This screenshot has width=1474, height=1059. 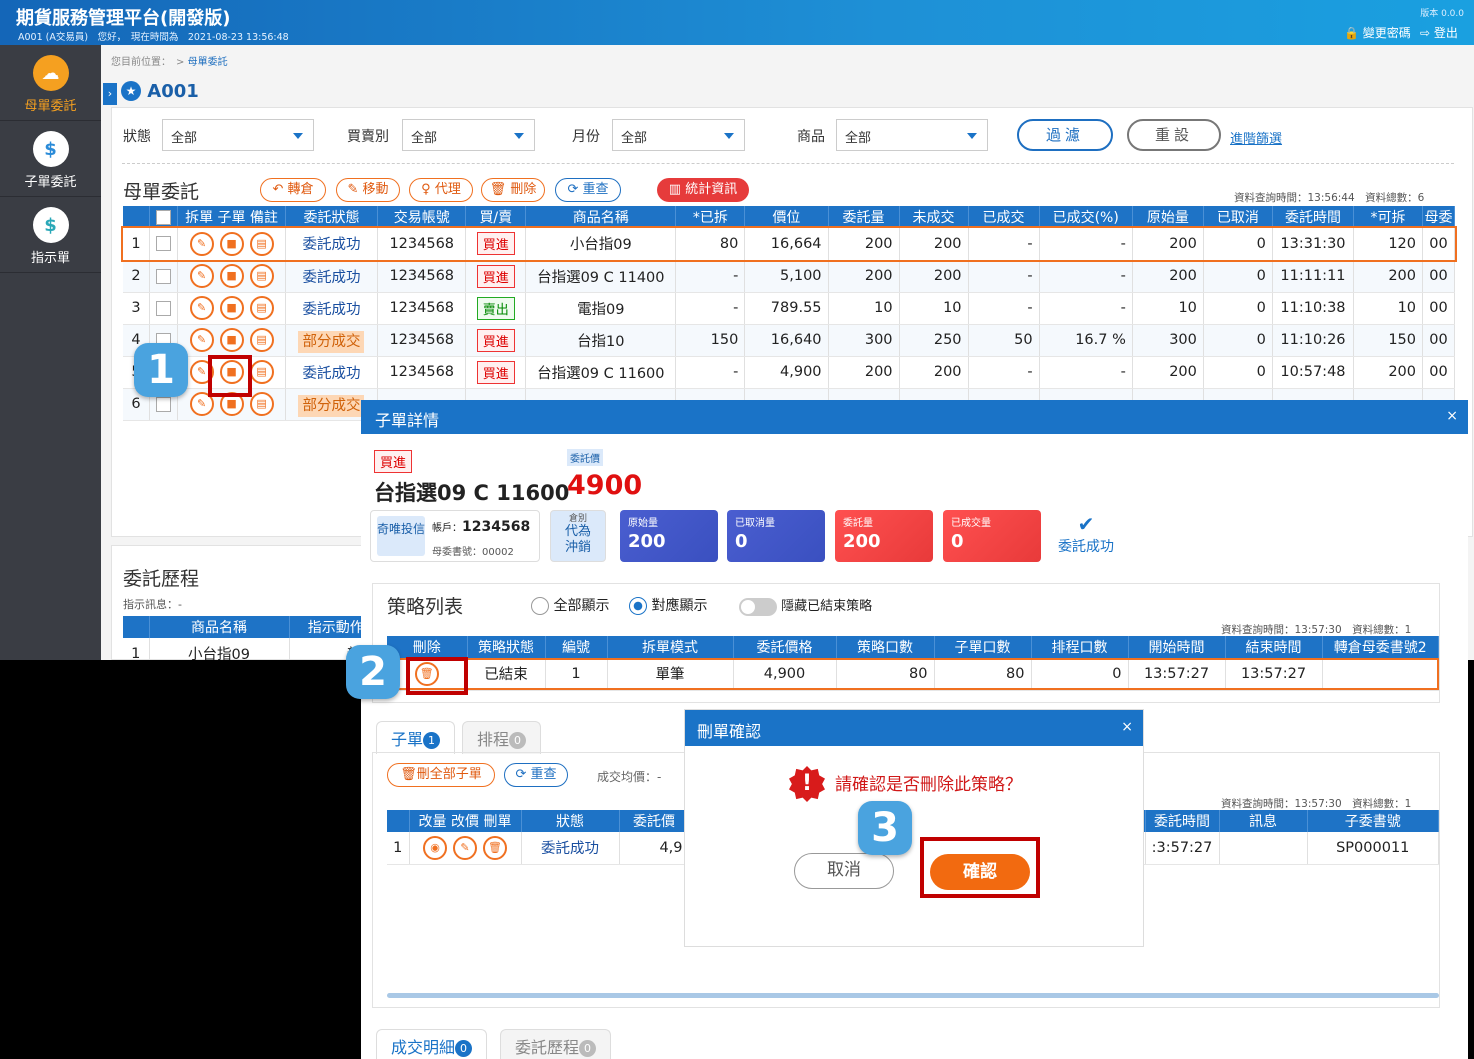 I want to click on col-filled: 已成交, so click(x=1004, y=217).